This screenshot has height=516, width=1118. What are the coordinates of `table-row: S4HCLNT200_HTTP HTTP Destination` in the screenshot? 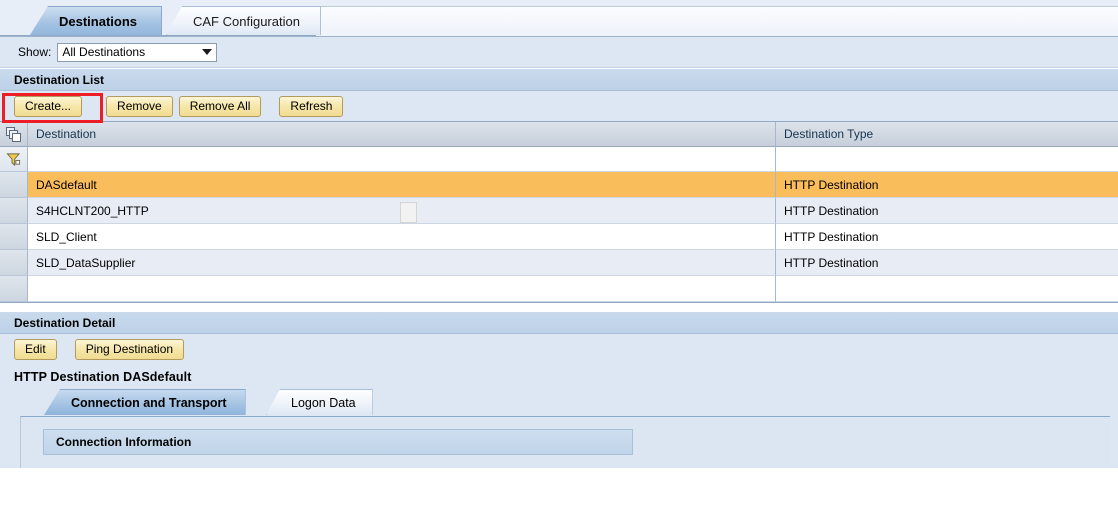 It's located at (559, 211).